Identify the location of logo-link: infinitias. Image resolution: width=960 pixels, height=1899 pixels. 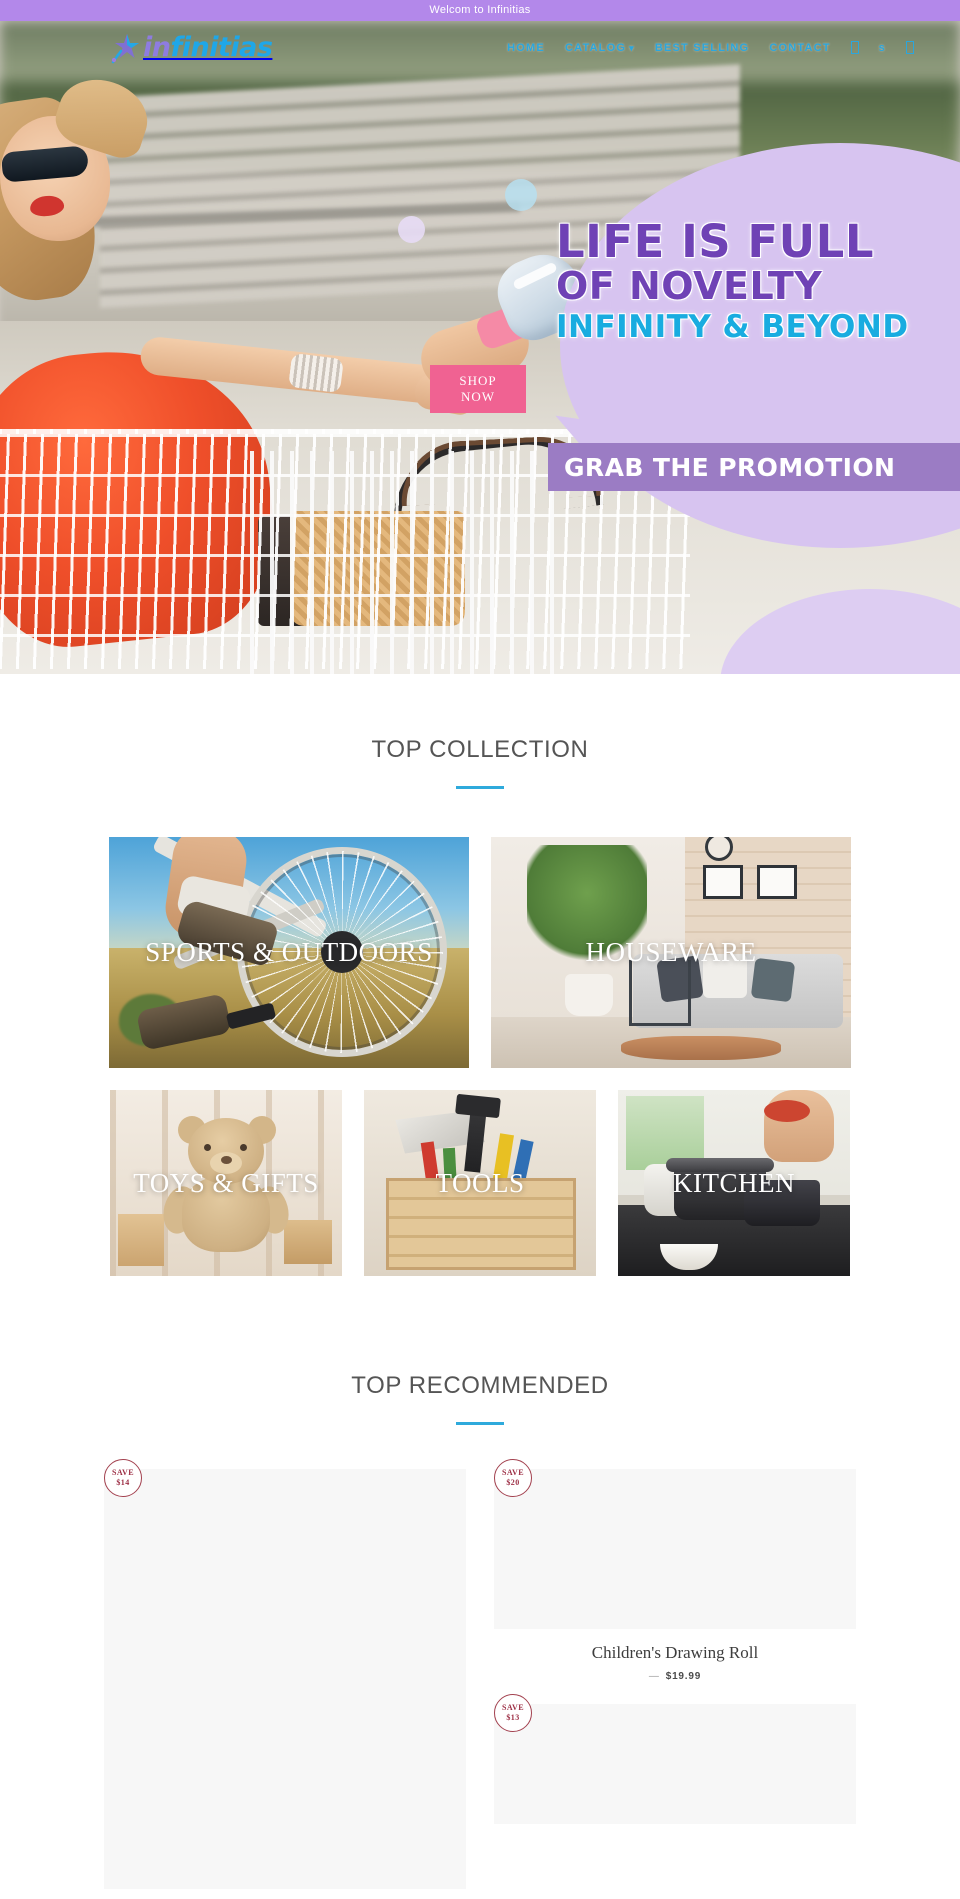
(190, 48).